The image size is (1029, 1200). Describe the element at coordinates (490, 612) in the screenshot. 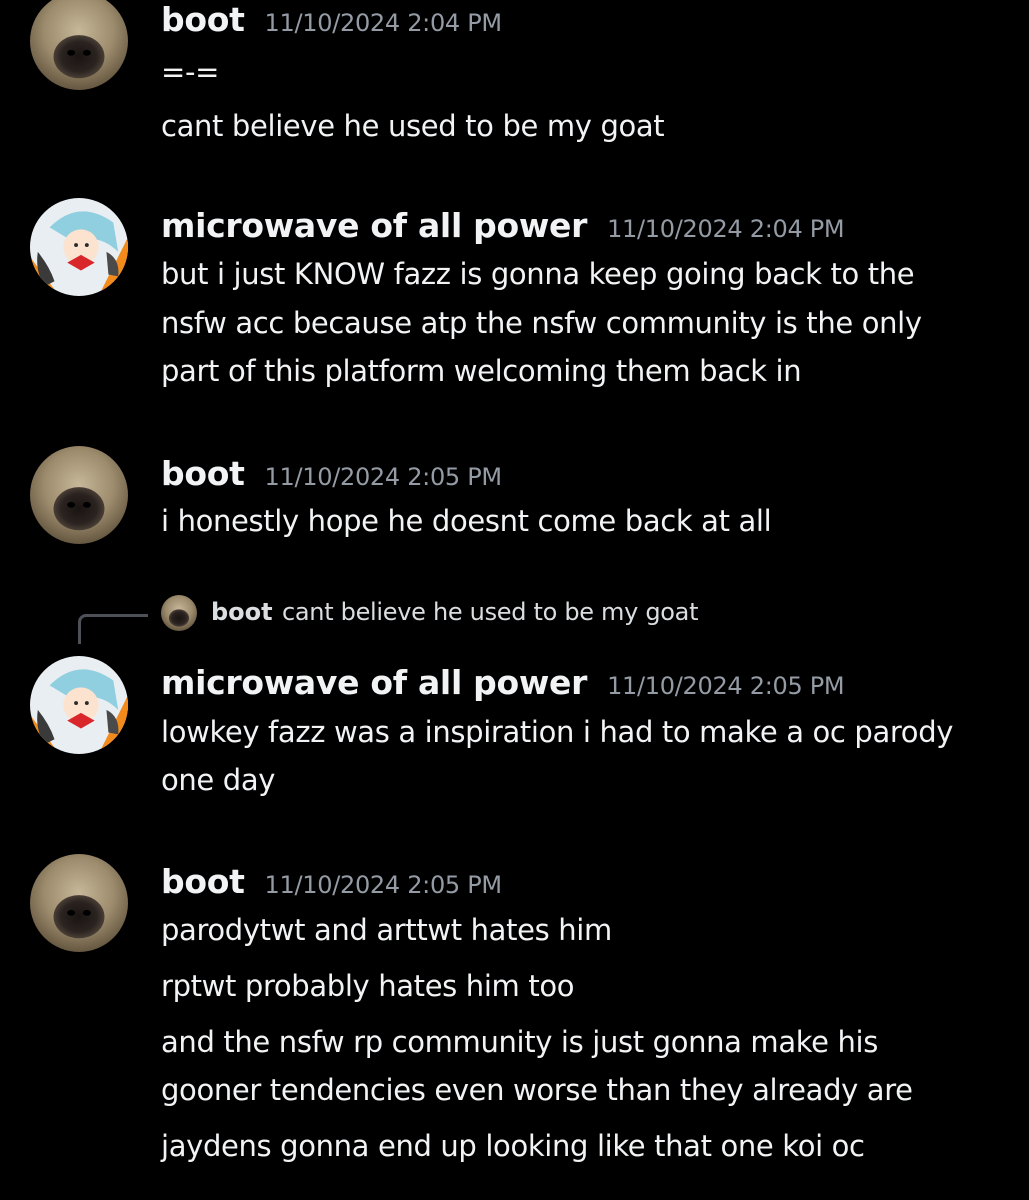

I see `reply-preview-text: cant believe he used to be my goat` at that location.